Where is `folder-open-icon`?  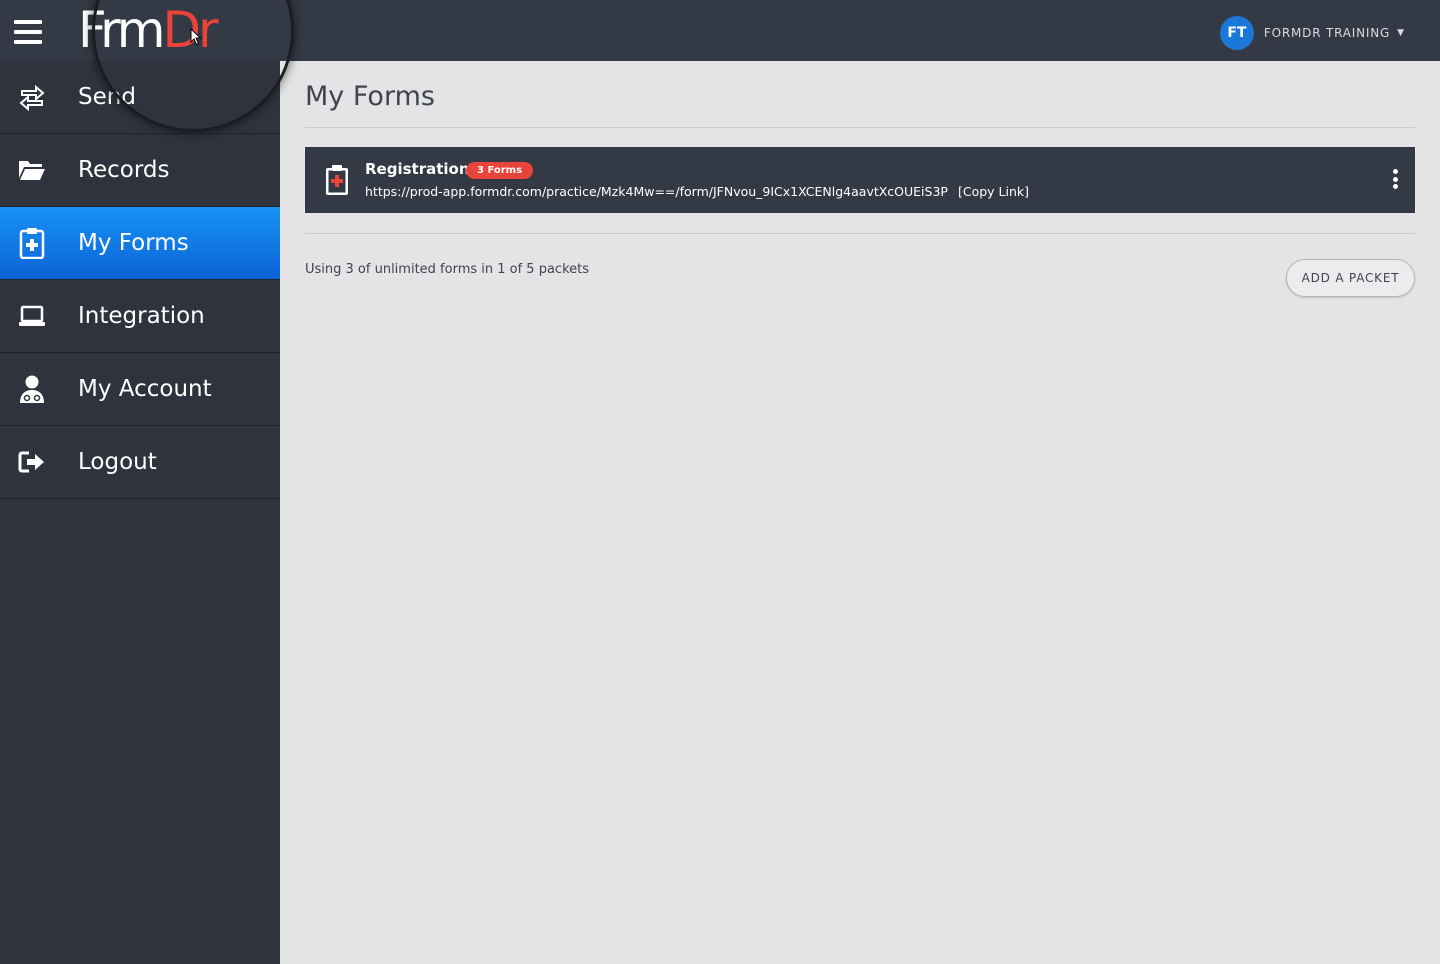
folder-open-icon is located at coordinates (32, 170).